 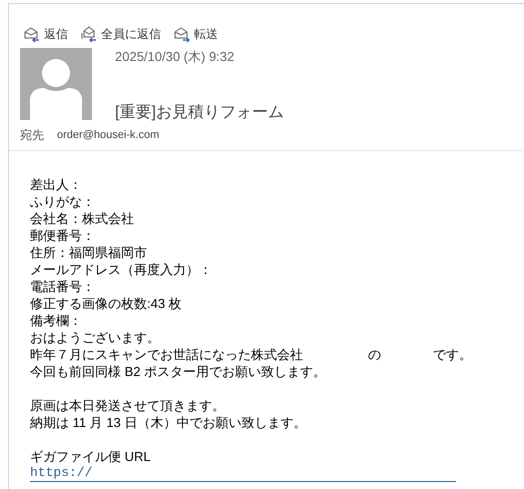 I want to click on message-date: 2025/10/30 (木) 9:32, so click(x=175, y=57).